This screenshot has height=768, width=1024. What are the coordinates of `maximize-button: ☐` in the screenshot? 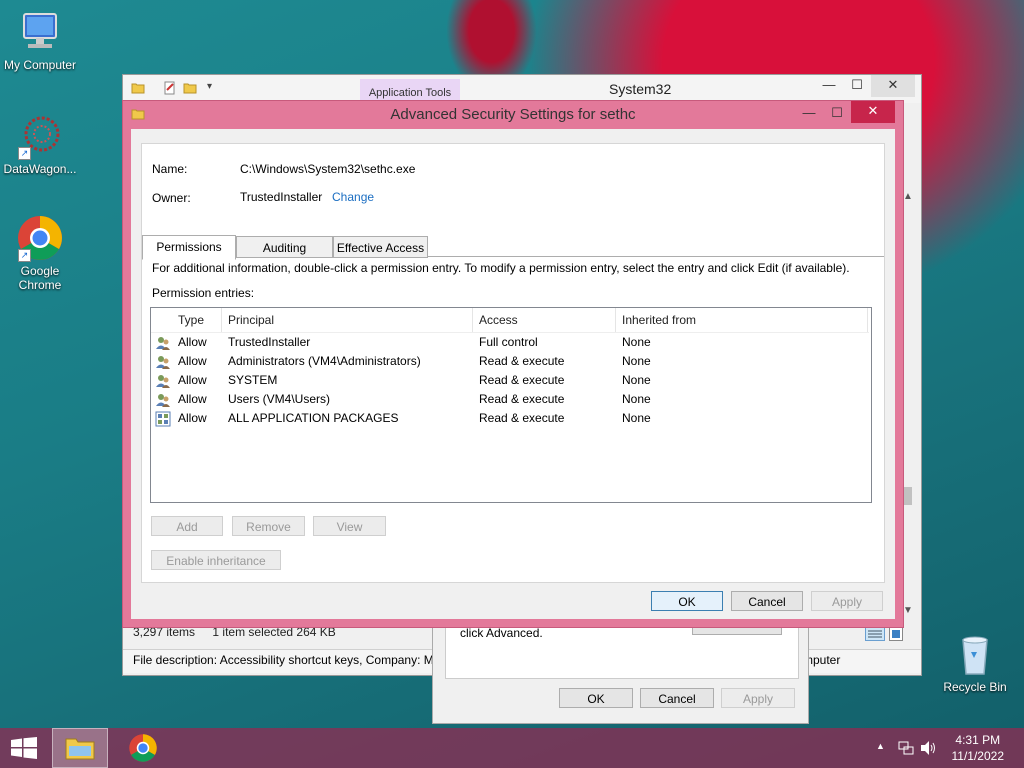 It's located at (857, 86).